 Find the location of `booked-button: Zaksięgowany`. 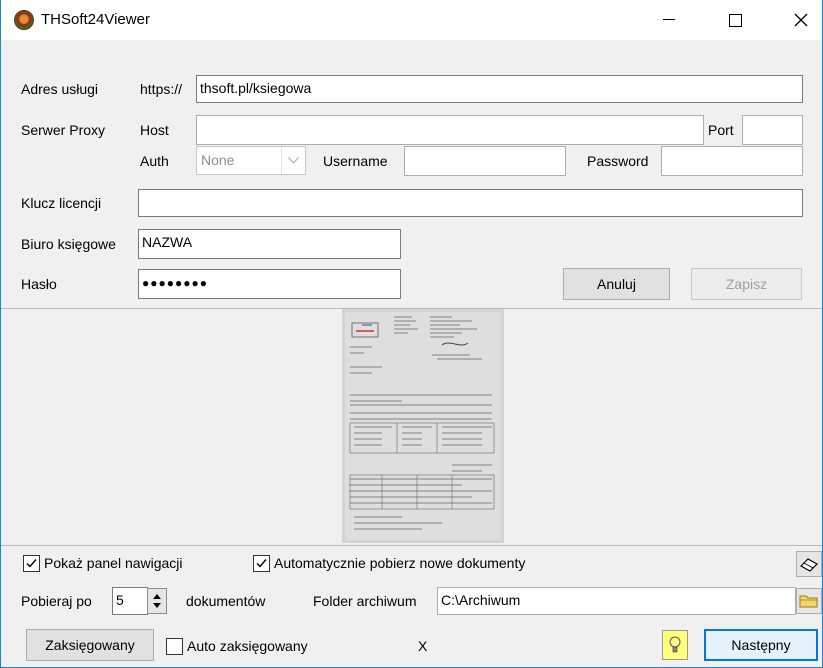

booked-button: Zaksięgowany is located at coordinates (90, 645).